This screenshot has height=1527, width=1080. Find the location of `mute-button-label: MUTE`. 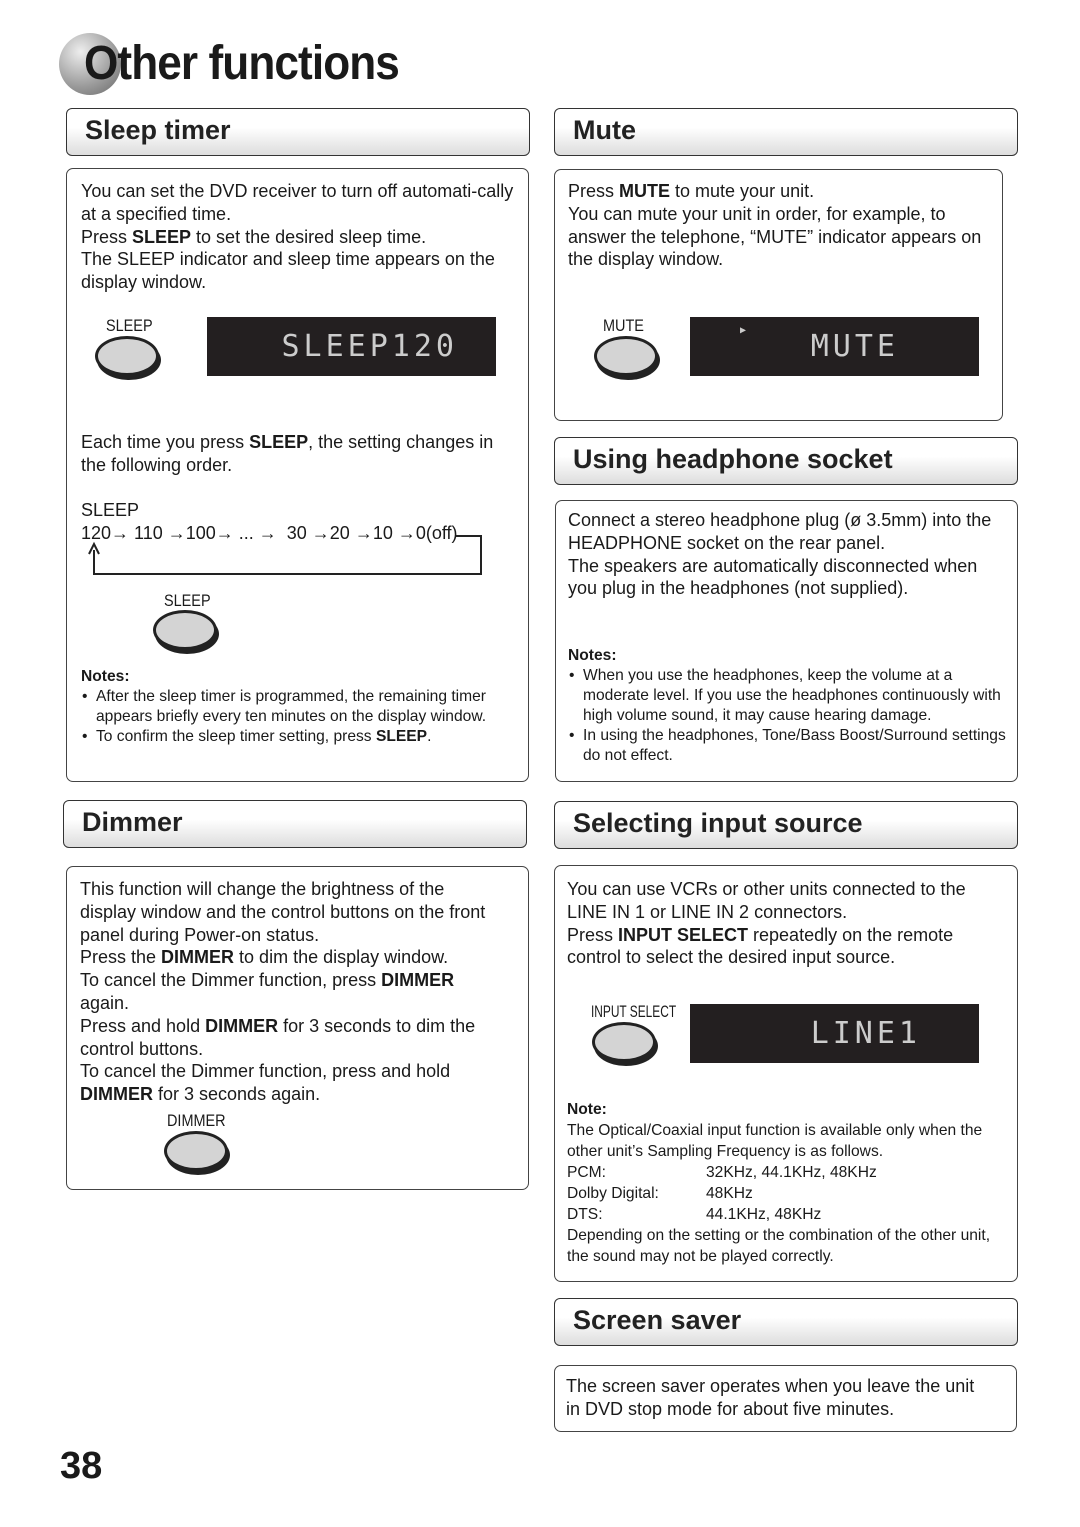

mute-button-label: MUTE is located at coordinates (623, 325).